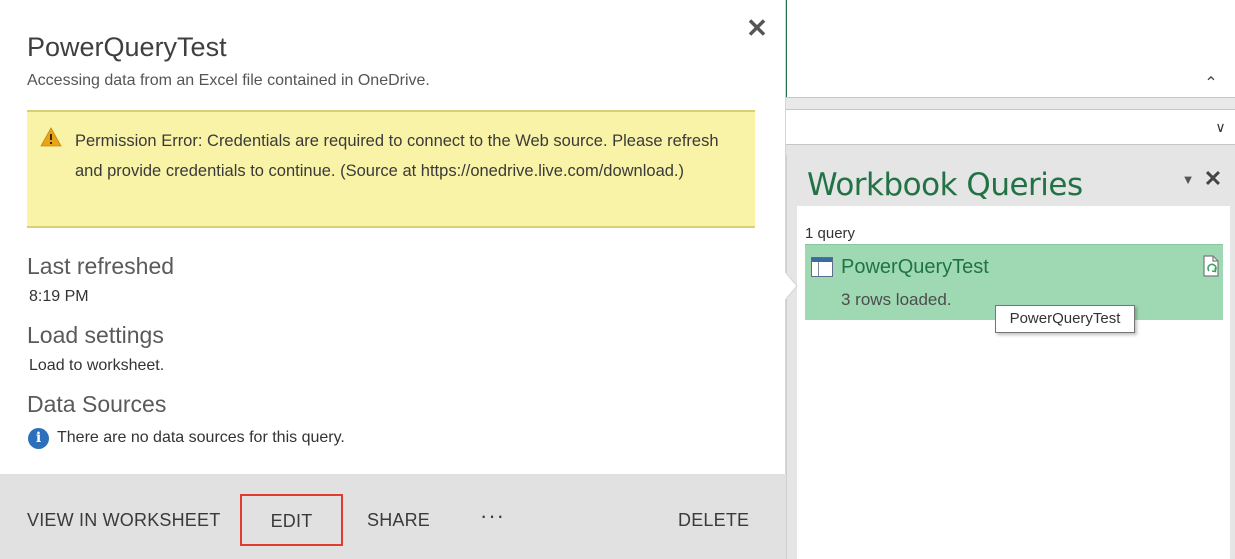 The height and width of the screenshot is (559, 1235). Describe the element at coordinates (1188, 180) in the screenshot. I see `pane-options-icon: ▼` at that location.